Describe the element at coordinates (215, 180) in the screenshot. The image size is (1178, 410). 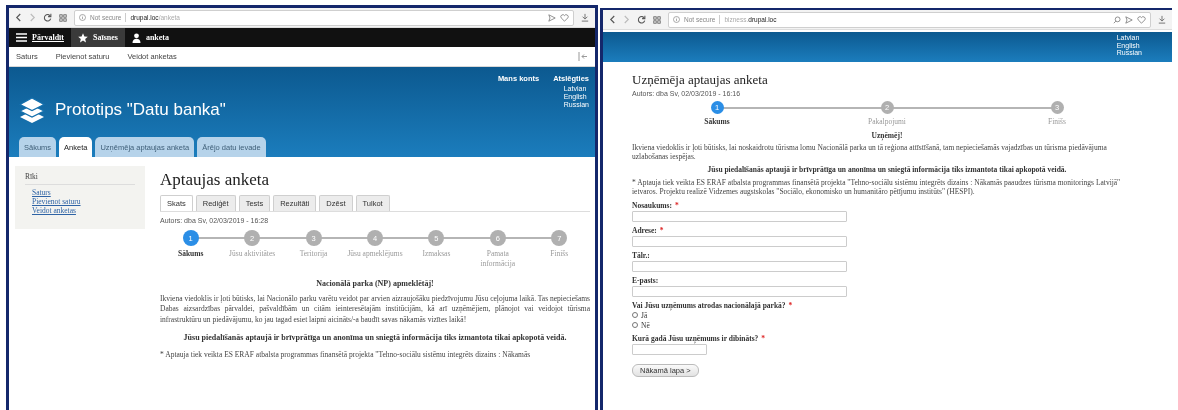
I see `page-title: Aptaujas anketa` at that location.